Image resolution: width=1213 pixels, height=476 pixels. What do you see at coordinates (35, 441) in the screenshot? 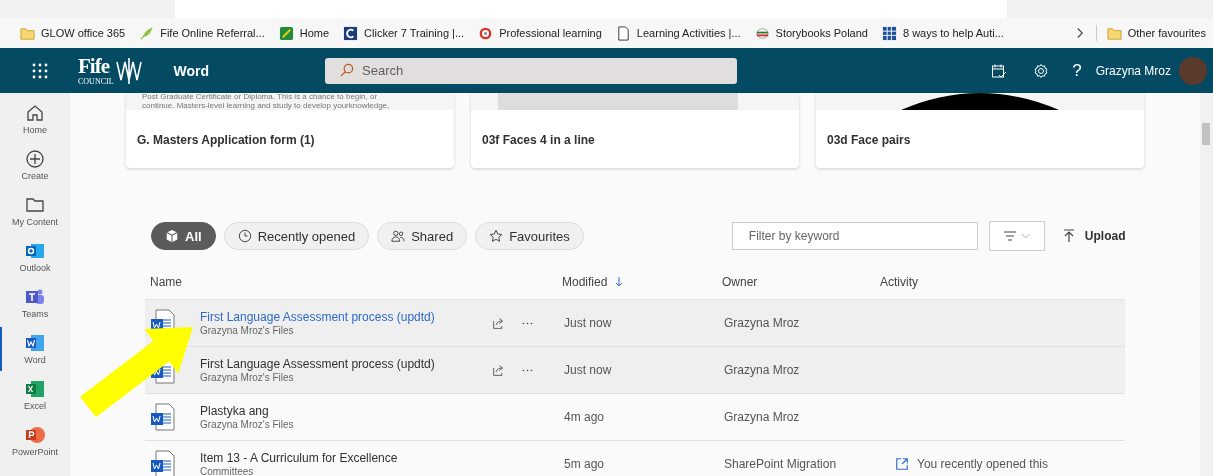
I see `rail-item: PowerPoint` at bounding box center [35, 441].